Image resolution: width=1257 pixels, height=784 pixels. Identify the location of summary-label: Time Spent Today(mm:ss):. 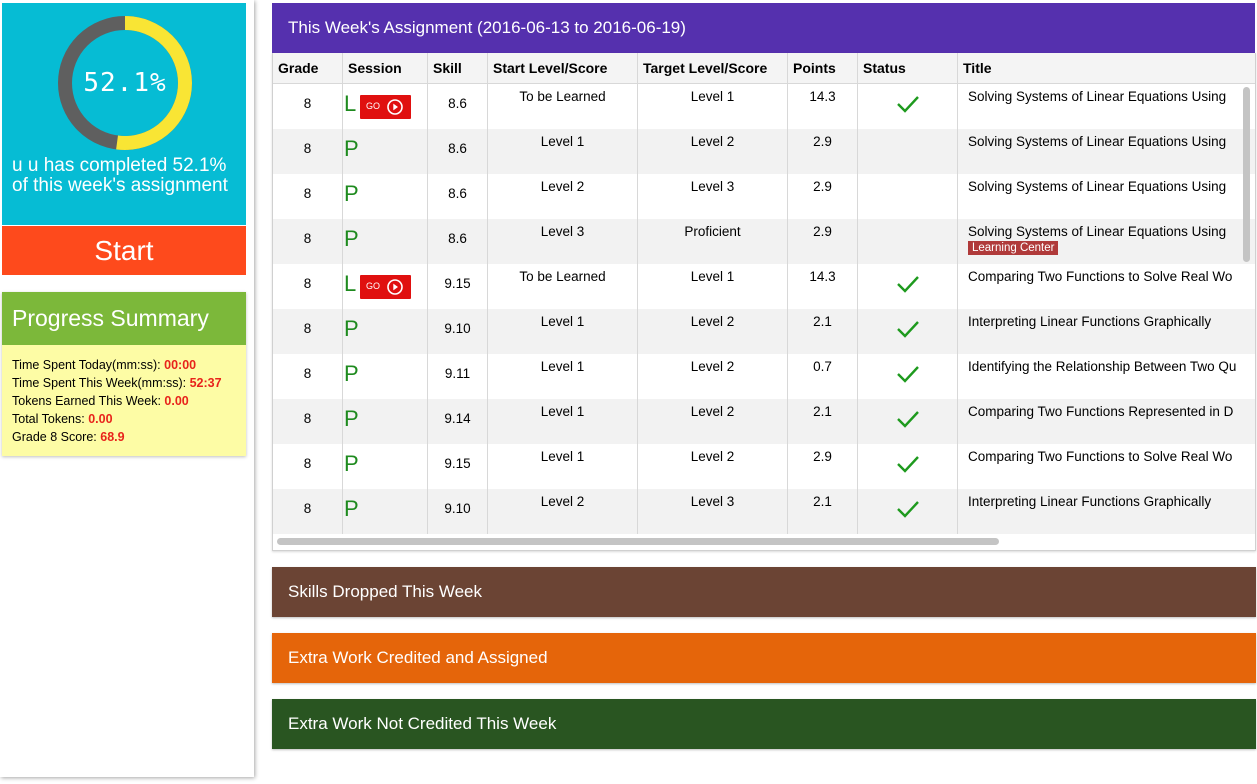
(88, 365).